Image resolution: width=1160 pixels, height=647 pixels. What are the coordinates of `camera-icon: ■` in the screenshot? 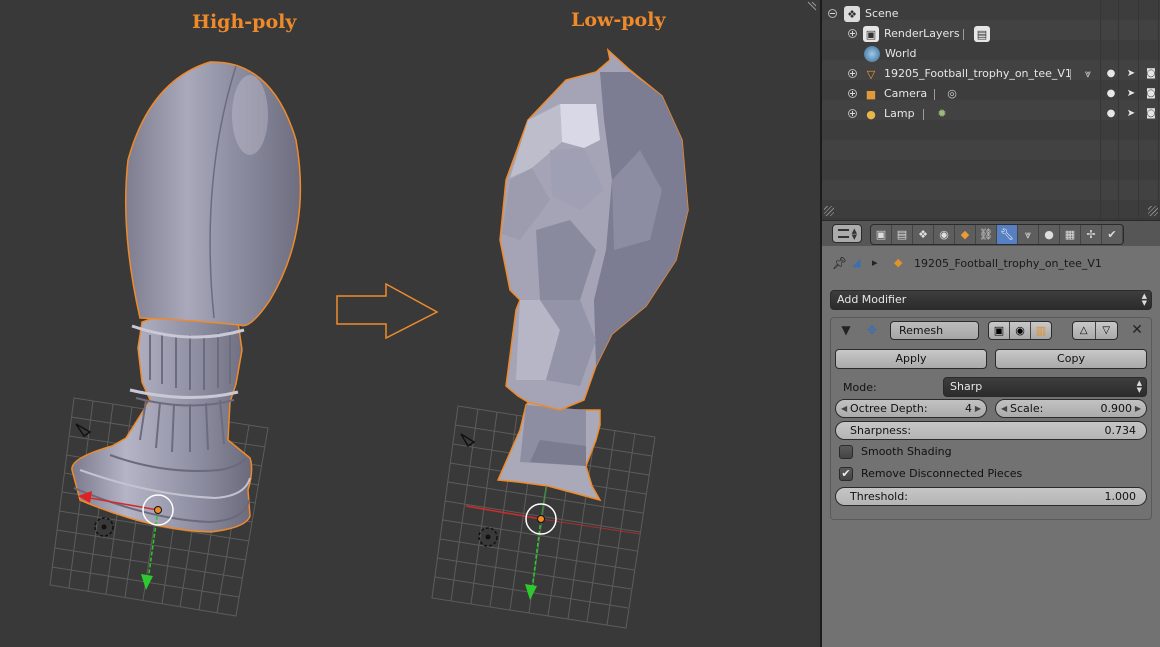 It's located at (871, 94).